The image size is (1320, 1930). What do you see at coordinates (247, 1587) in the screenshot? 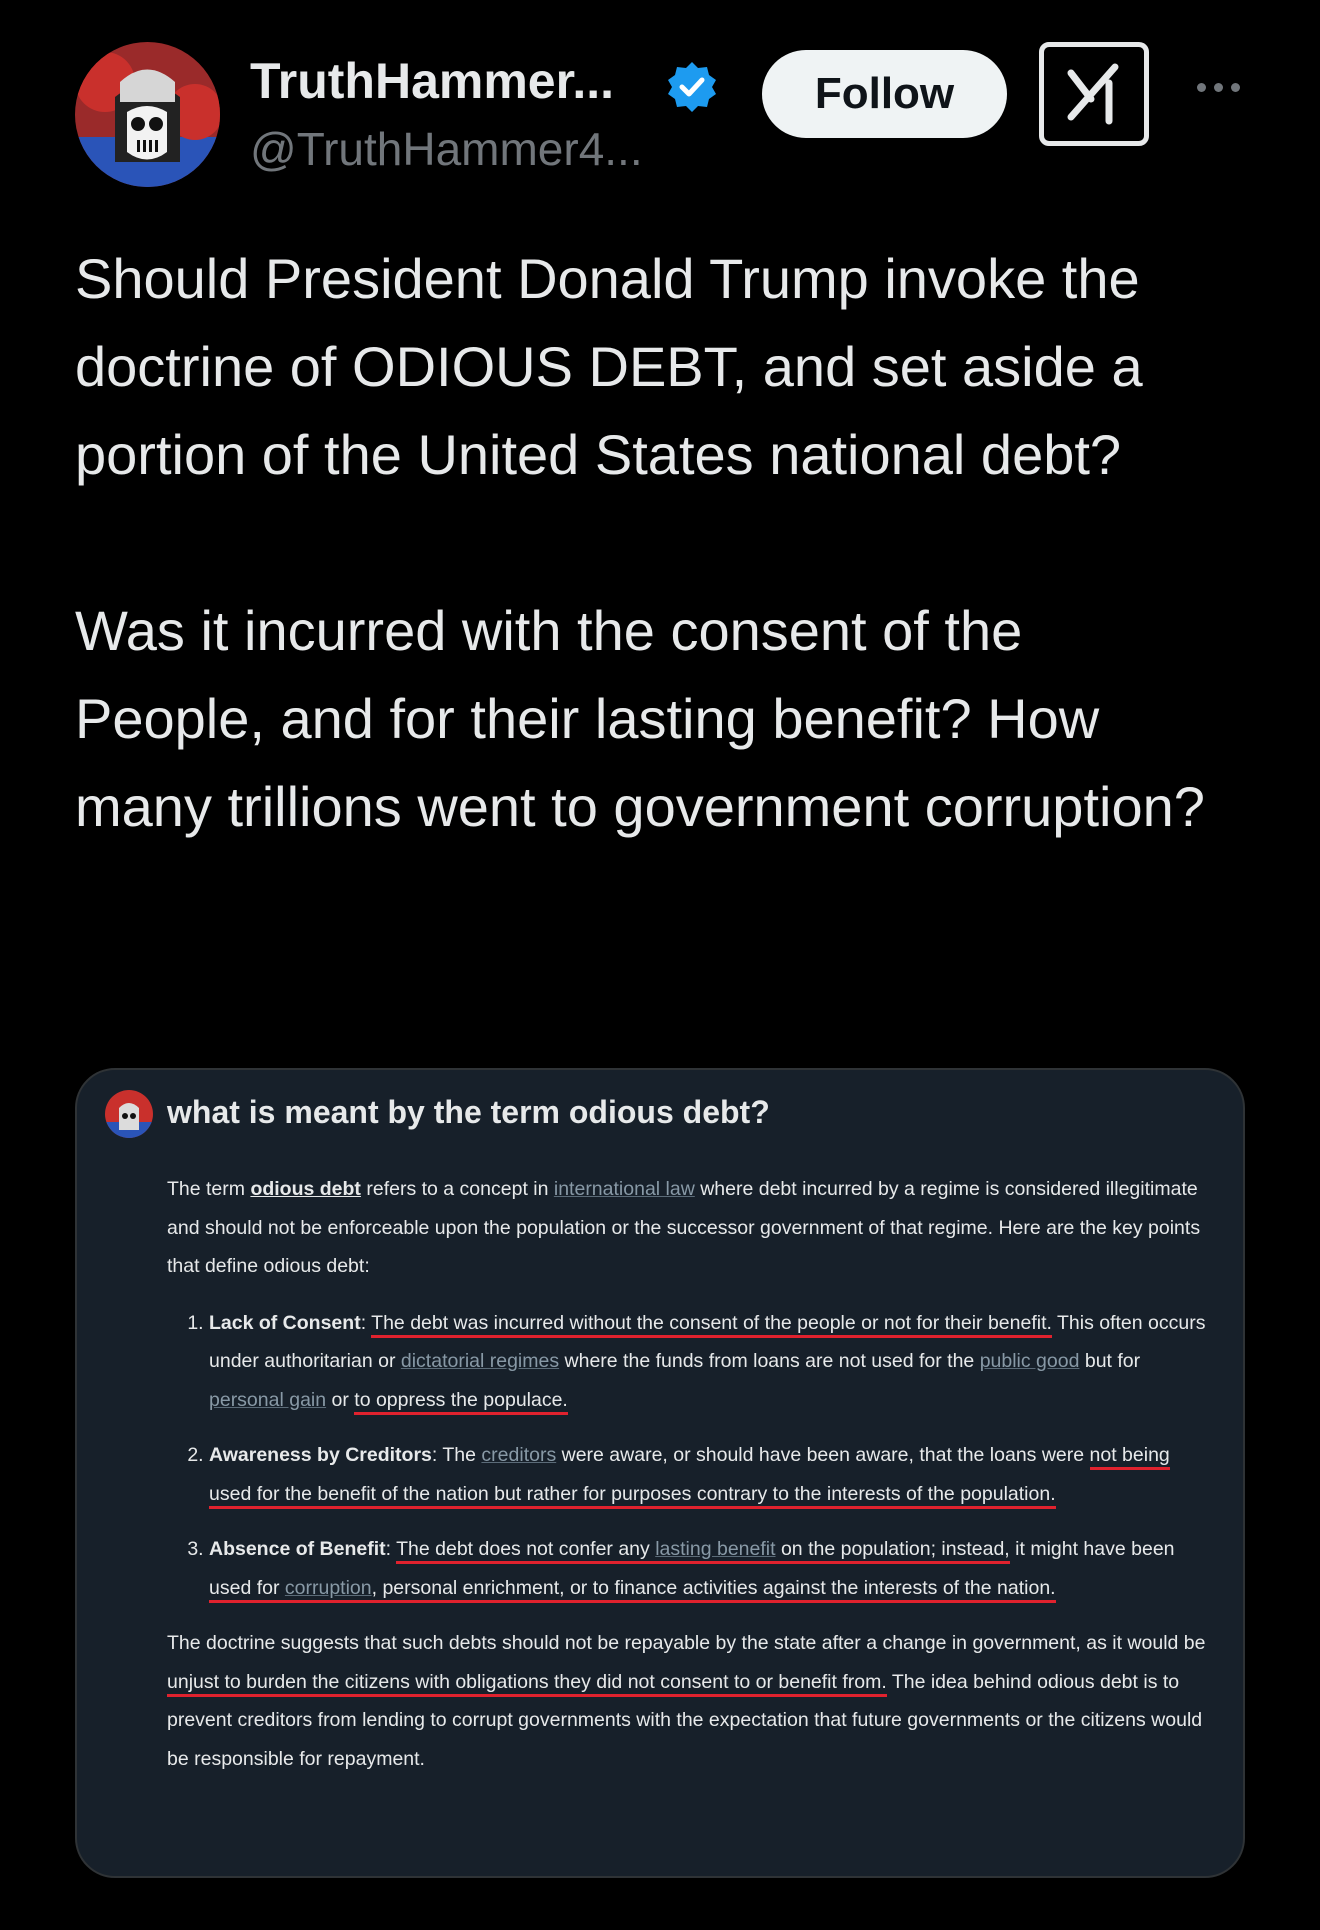
I see `text-span: used for` at bounding box center [247, 1587].